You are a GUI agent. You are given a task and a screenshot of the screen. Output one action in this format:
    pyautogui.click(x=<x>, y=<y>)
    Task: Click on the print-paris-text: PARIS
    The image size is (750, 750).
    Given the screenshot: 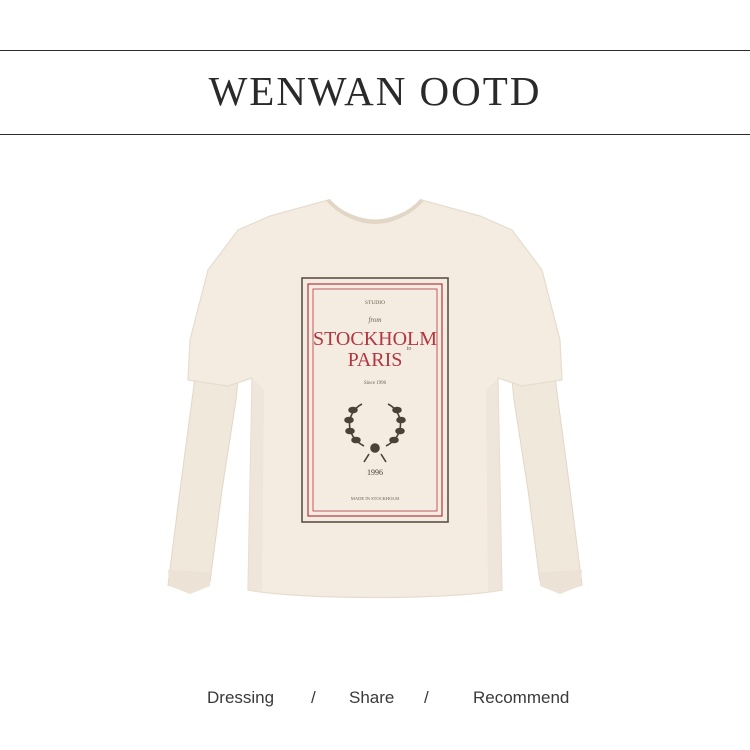 What is the action you would take?
    pyautogui.click(x=375, y=360)
    